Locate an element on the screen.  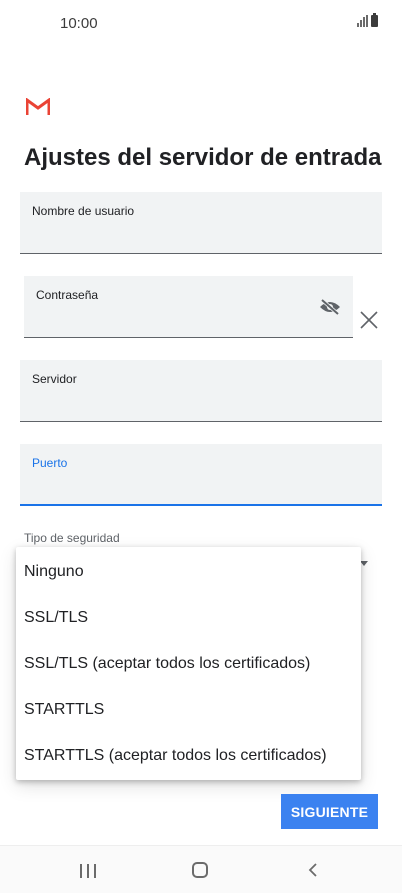
close-icon is located at coordinates (369, 320).